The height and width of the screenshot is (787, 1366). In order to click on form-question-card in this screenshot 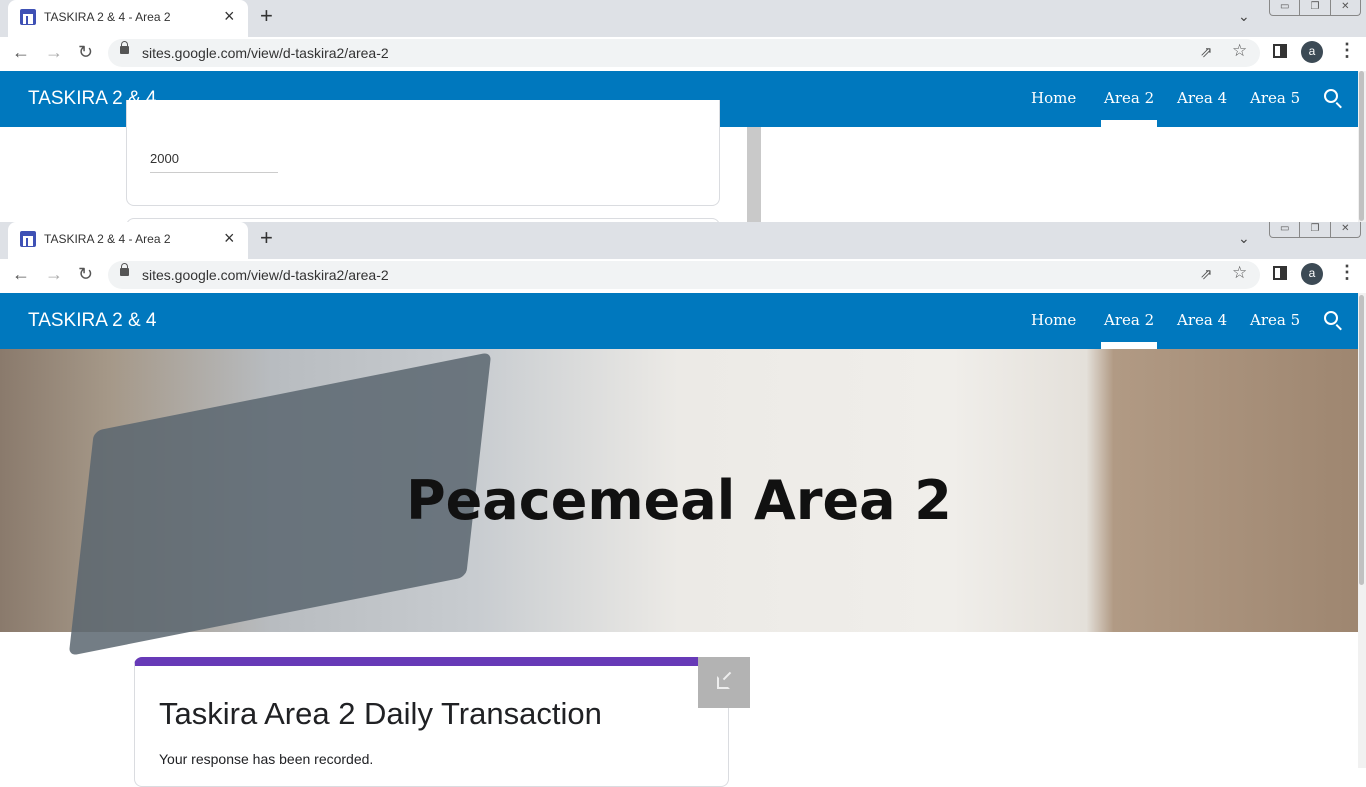, I will do `click(423, 153)`.